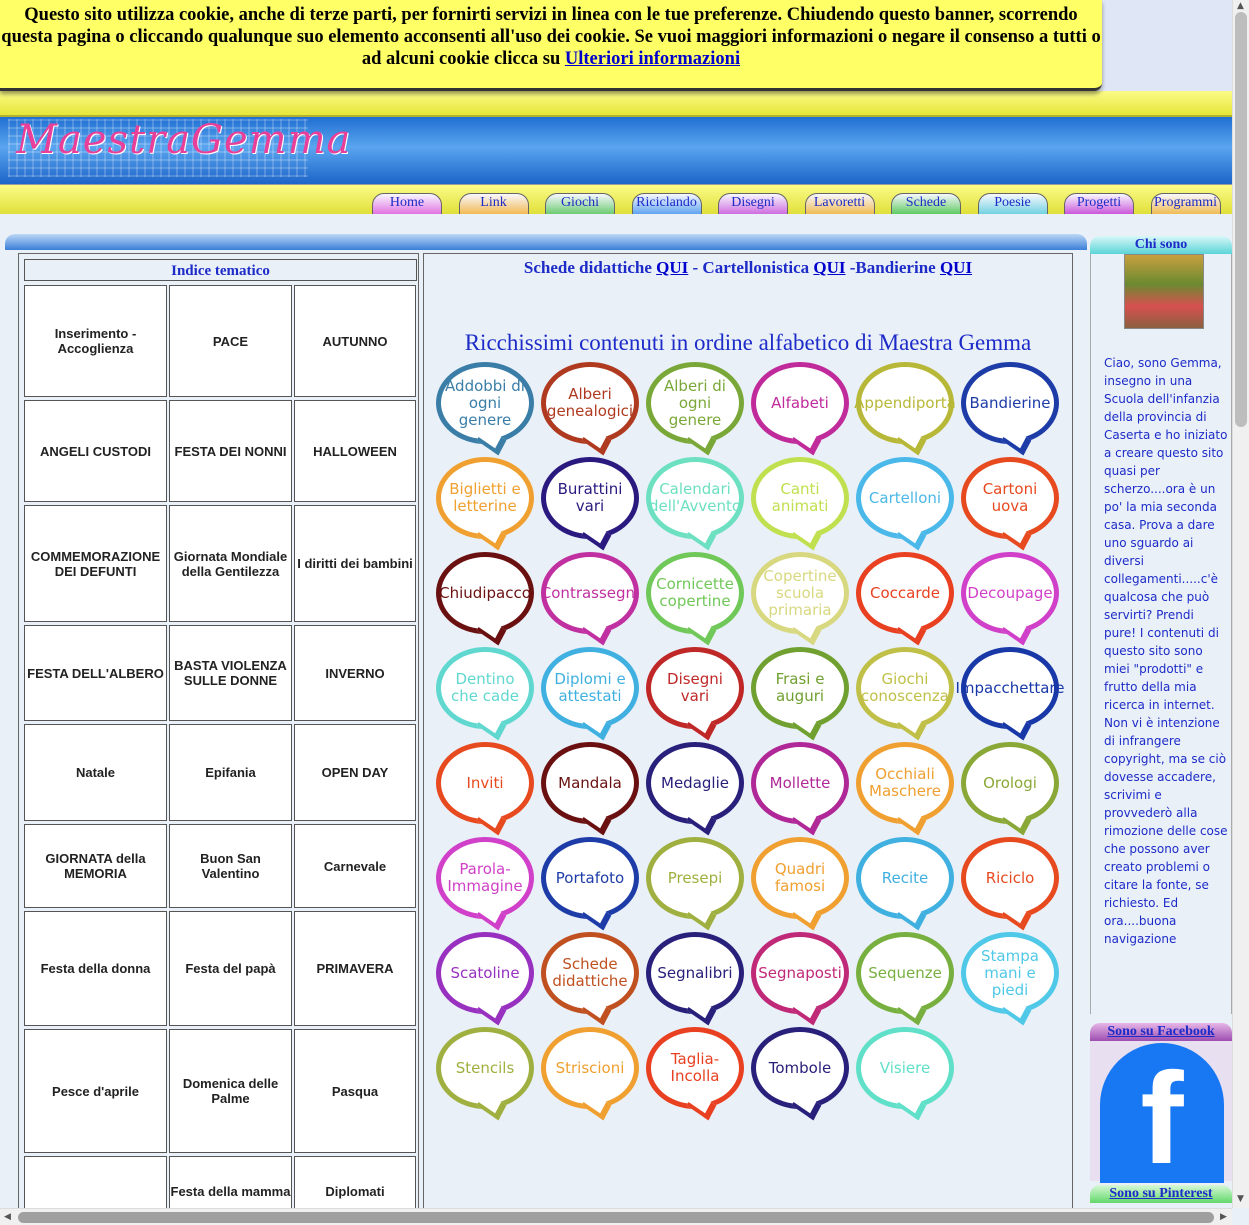  What do you see at coordinates (695, 498) in the screenshot?
I see `category-bubble: Calendari dell'Avvento` at bounding box center [695, 498].